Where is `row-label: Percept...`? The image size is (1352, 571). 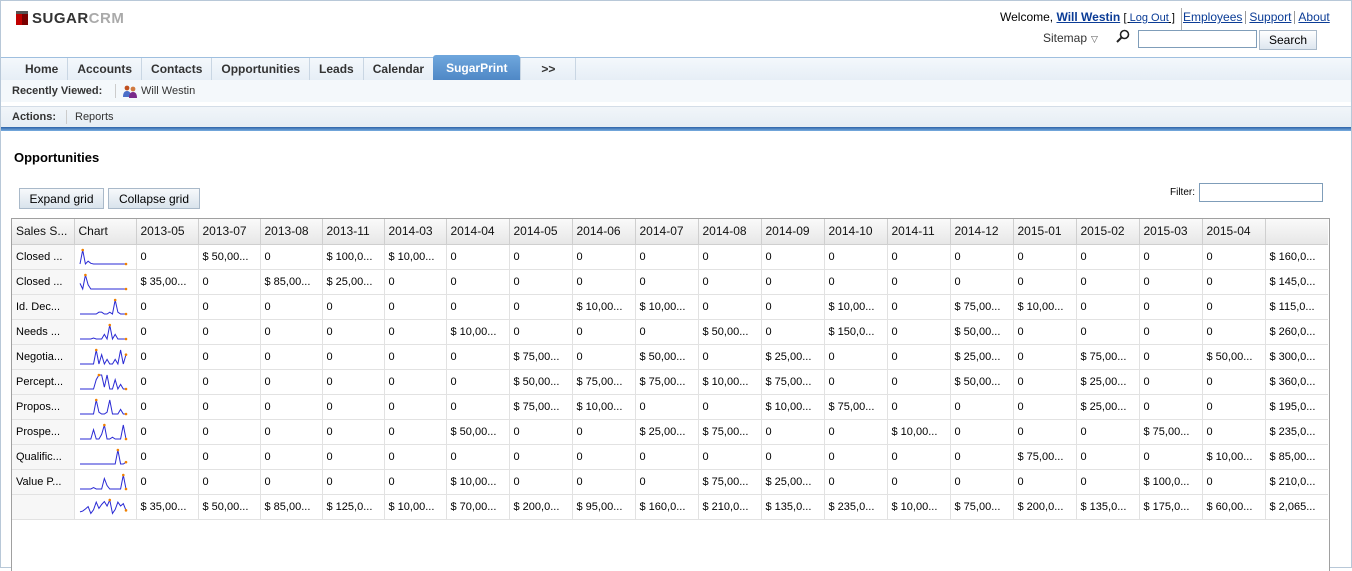
row-label: Percept... is located at coordinates (43, 382).